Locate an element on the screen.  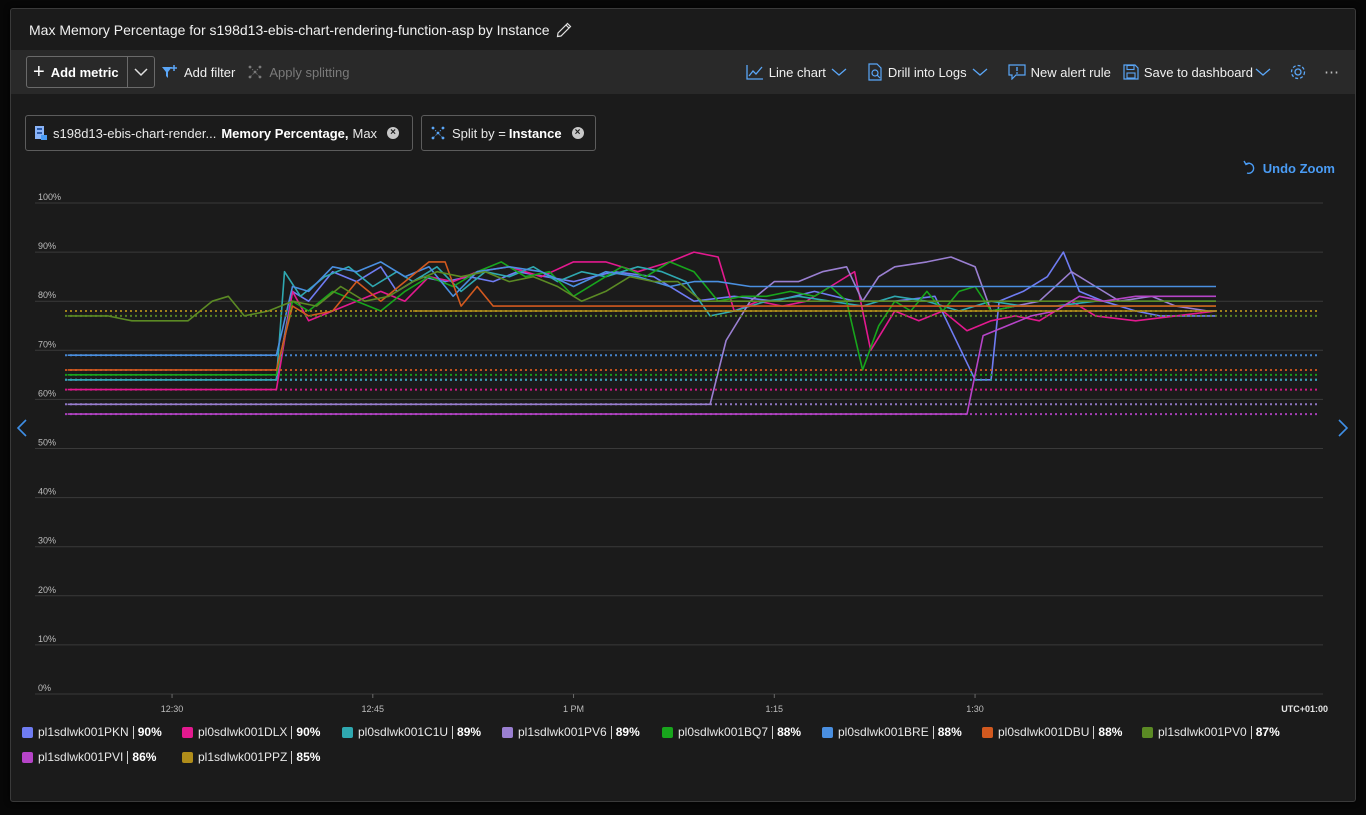
legend-series-value: 86% is located at coordinates (144, 757).